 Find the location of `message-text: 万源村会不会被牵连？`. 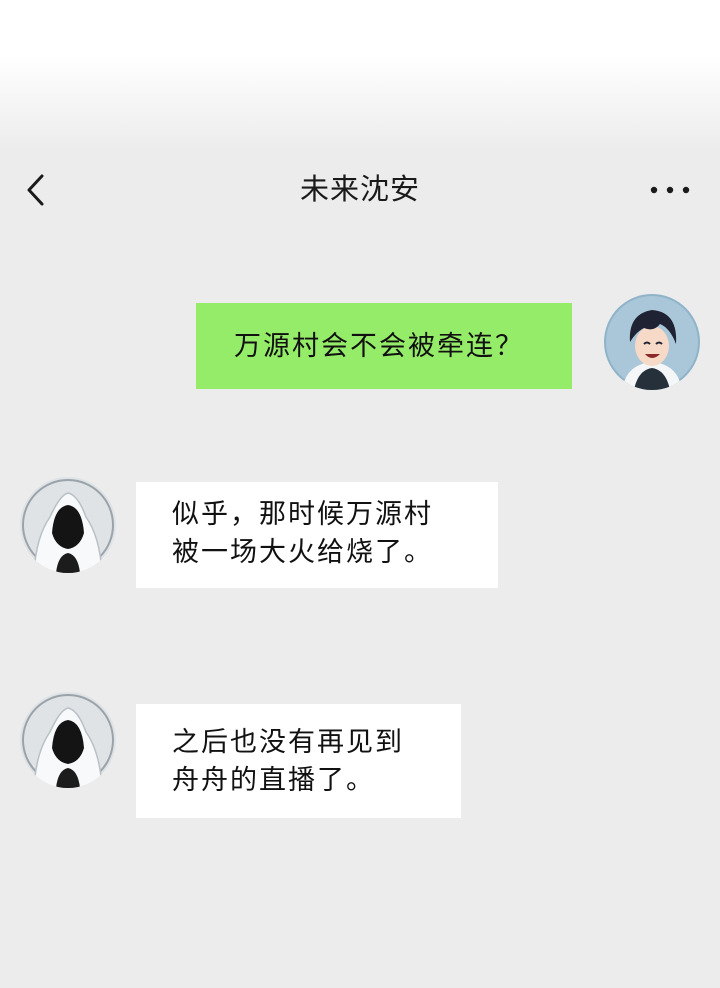

message-text: 万源村会不会被牵连？ is located at coordinates (379, 346).